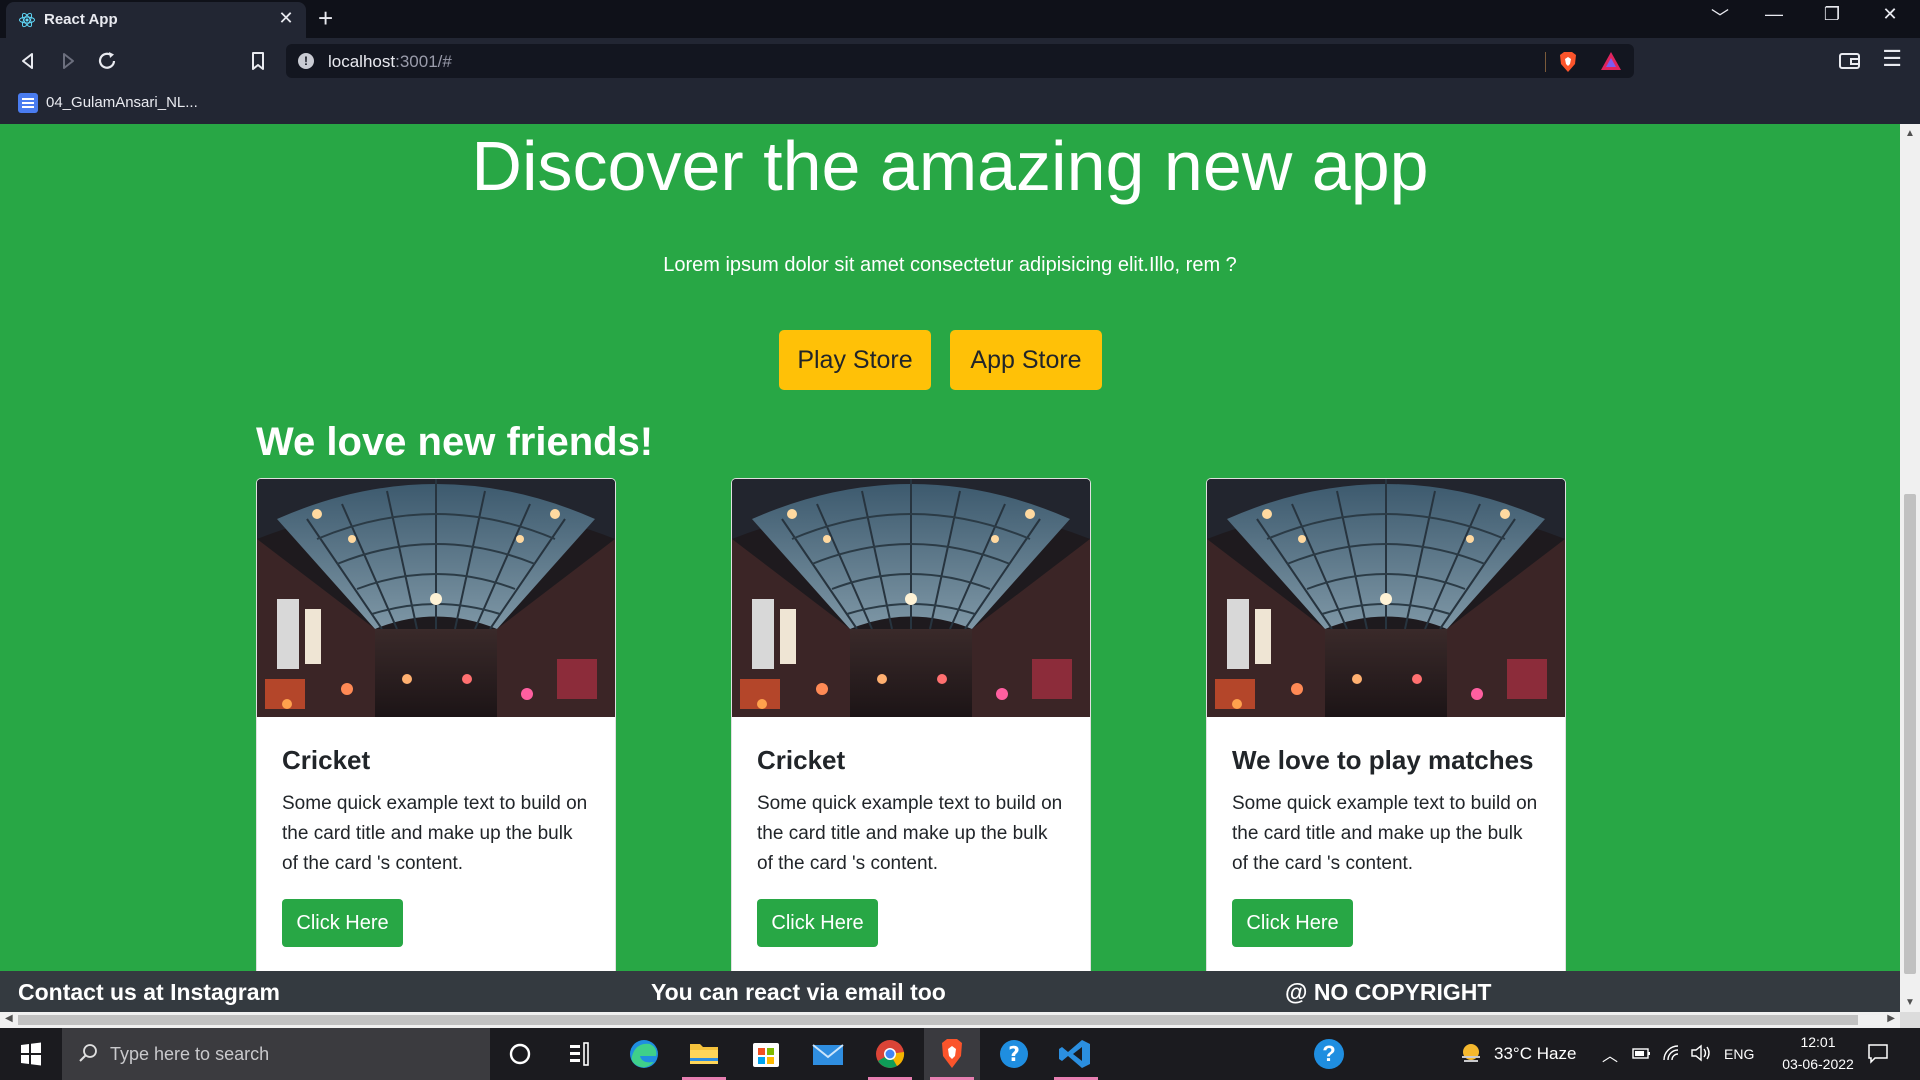  Describe the element at coordinates (28, 103) in the screenshot. I see `document-icon` at that location.